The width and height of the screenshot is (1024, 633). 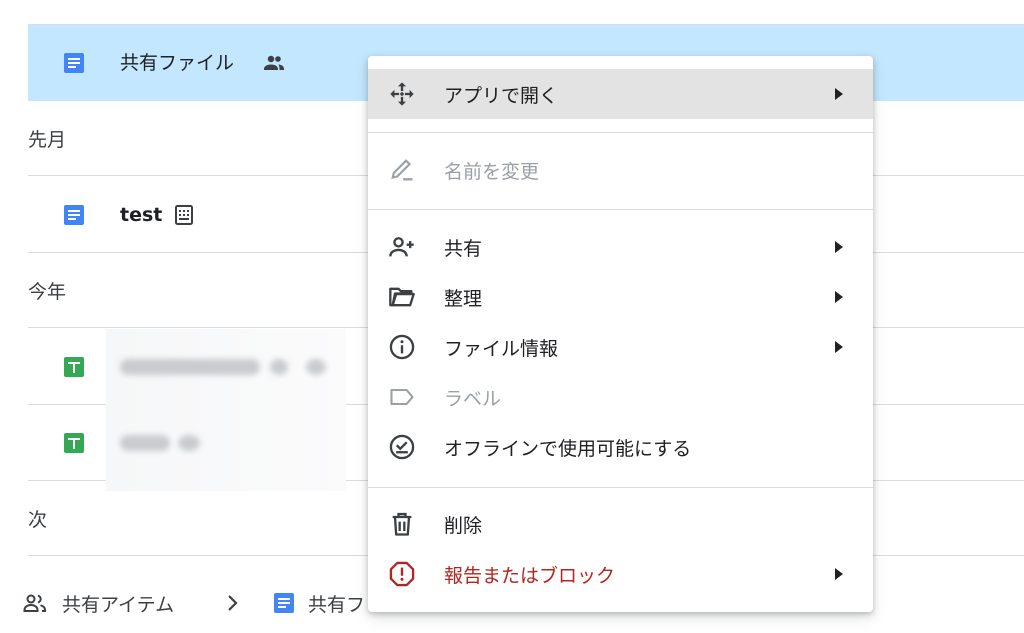 I want to click on menu-item-rename: 名前を変更, so click(x=620, y=170).